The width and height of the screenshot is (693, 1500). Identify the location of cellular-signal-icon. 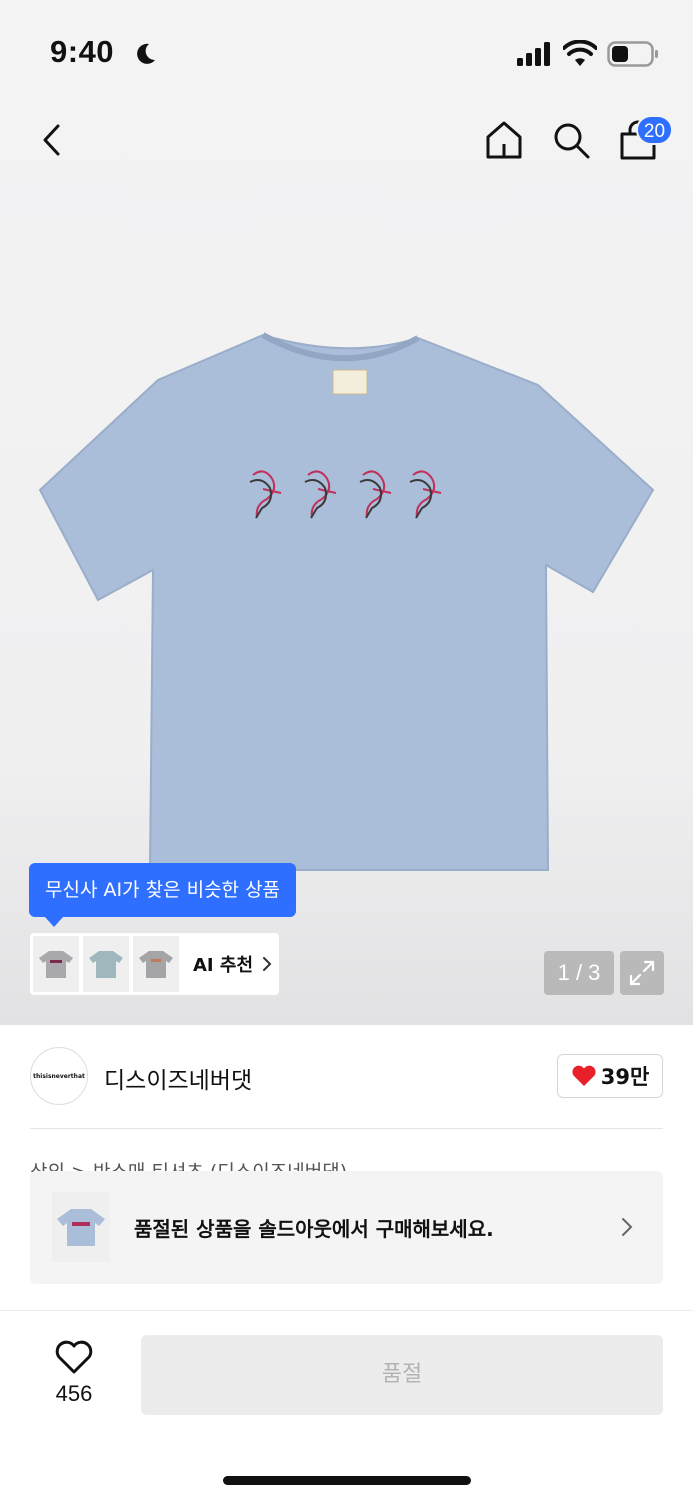
(533, 54).